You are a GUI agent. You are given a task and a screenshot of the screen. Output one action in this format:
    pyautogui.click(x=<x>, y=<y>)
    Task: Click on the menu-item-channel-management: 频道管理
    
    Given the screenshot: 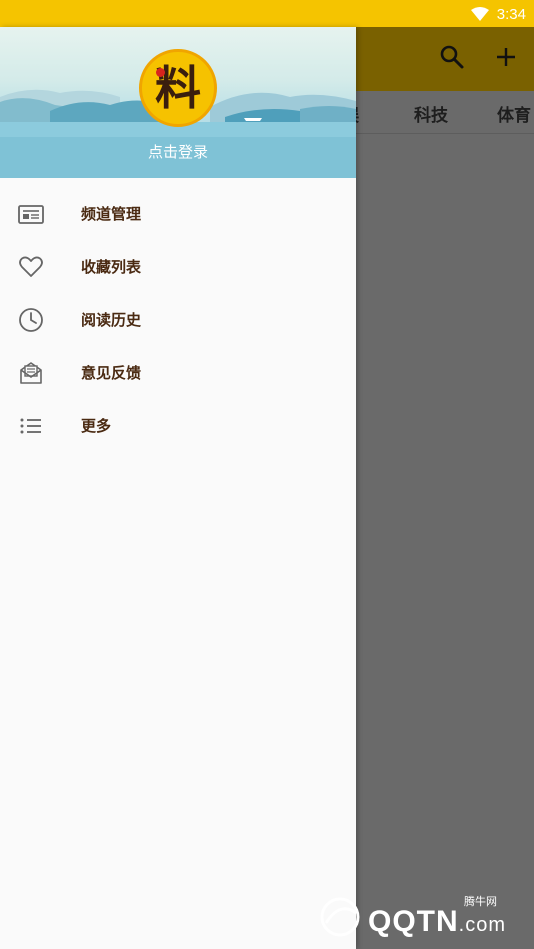 What is the action you would take?
    pyautogui.click(x=178, y=213)
    